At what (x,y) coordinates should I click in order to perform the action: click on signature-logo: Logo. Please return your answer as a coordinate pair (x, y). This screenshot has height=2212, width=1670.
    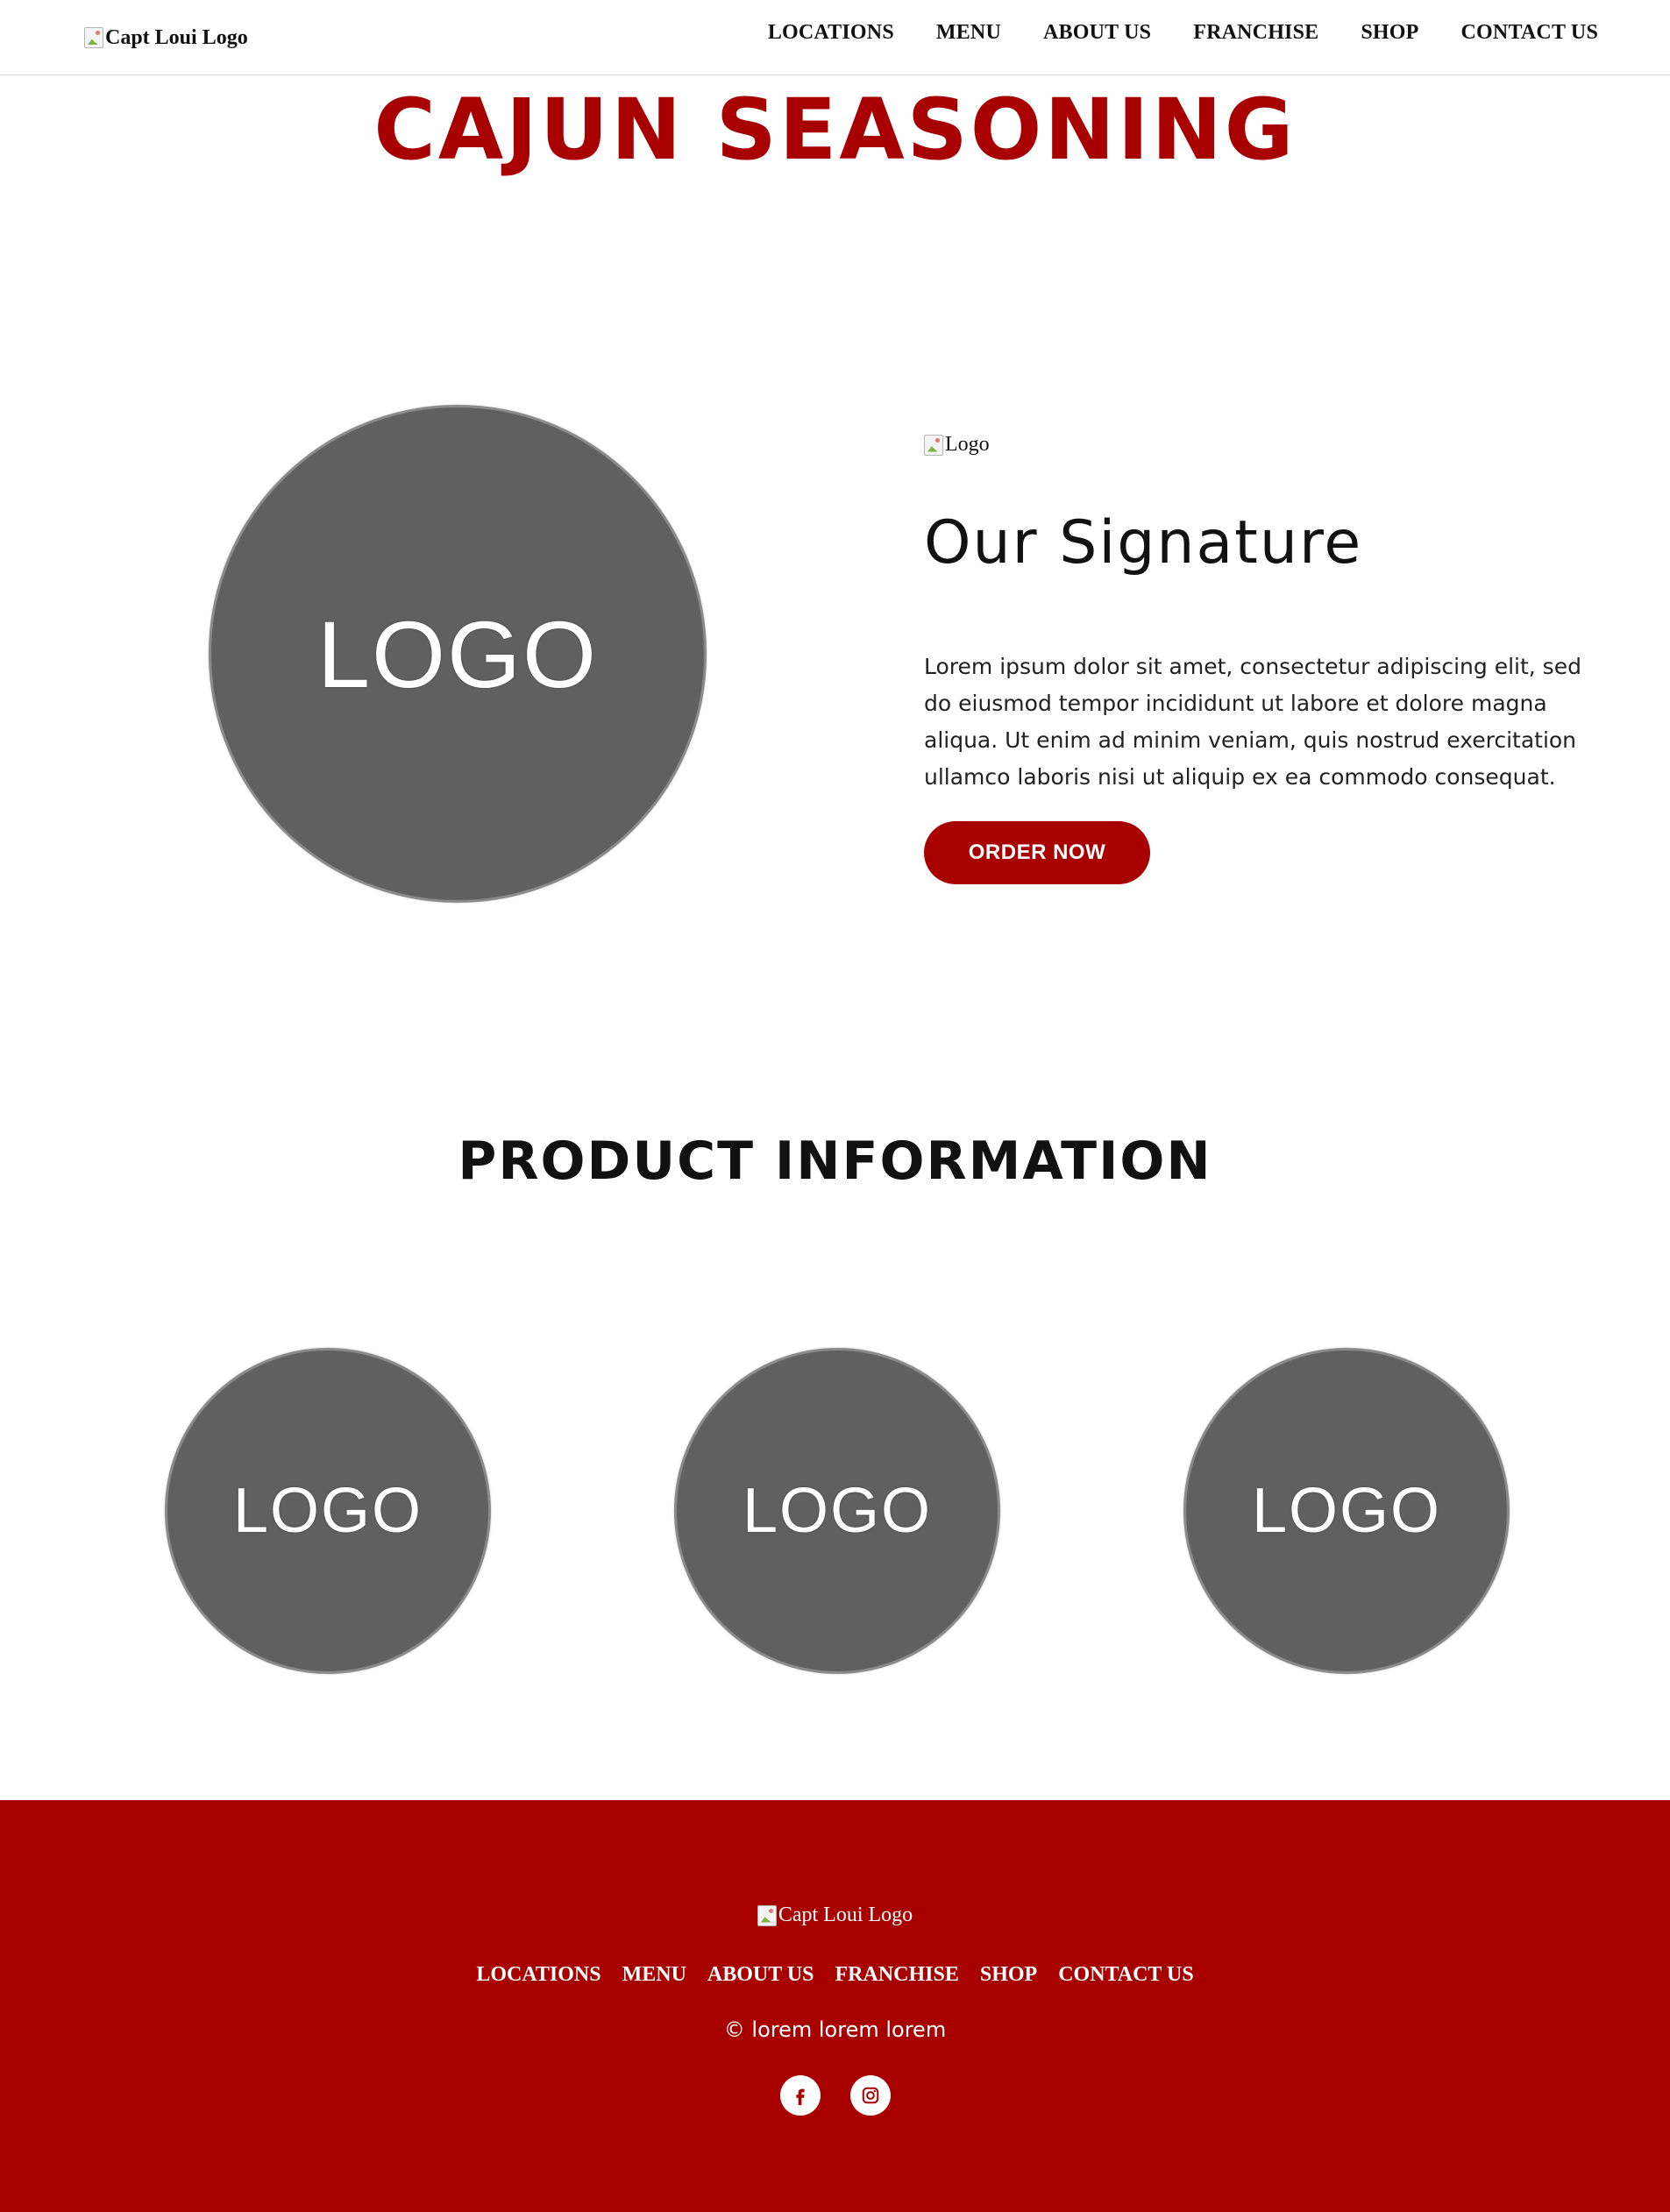
    Looking at the image, I should click on (957, 445).